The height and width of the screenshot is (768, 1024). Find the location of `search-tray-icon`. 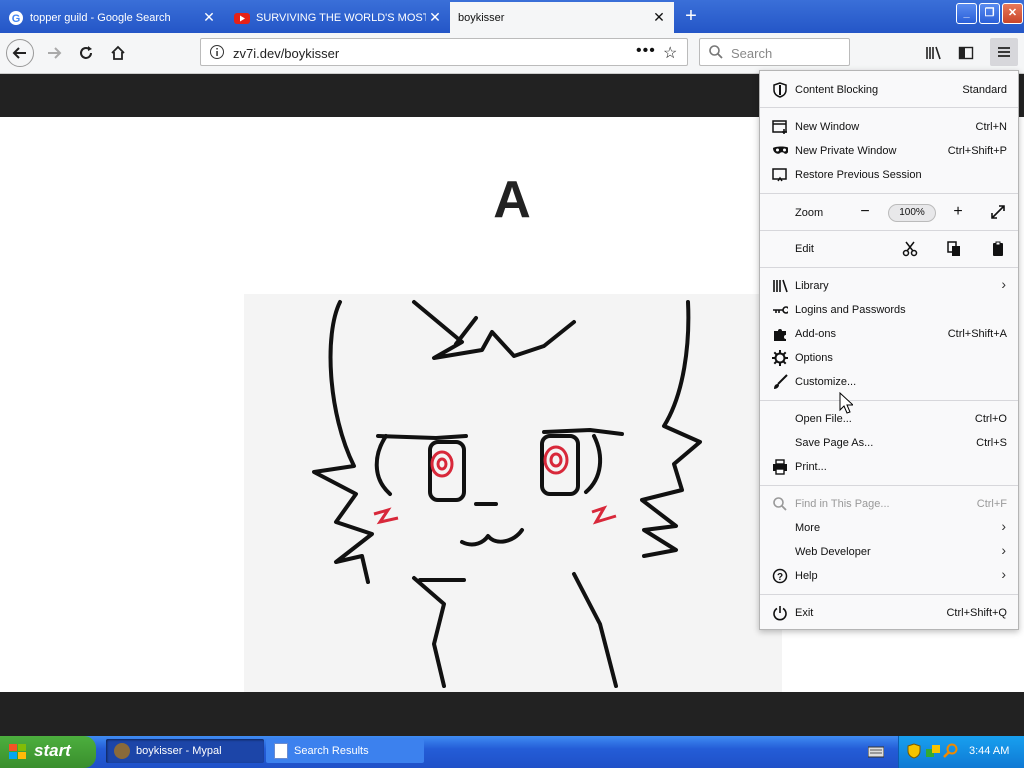

search-tray-icon is located at coordinates (951, 751).